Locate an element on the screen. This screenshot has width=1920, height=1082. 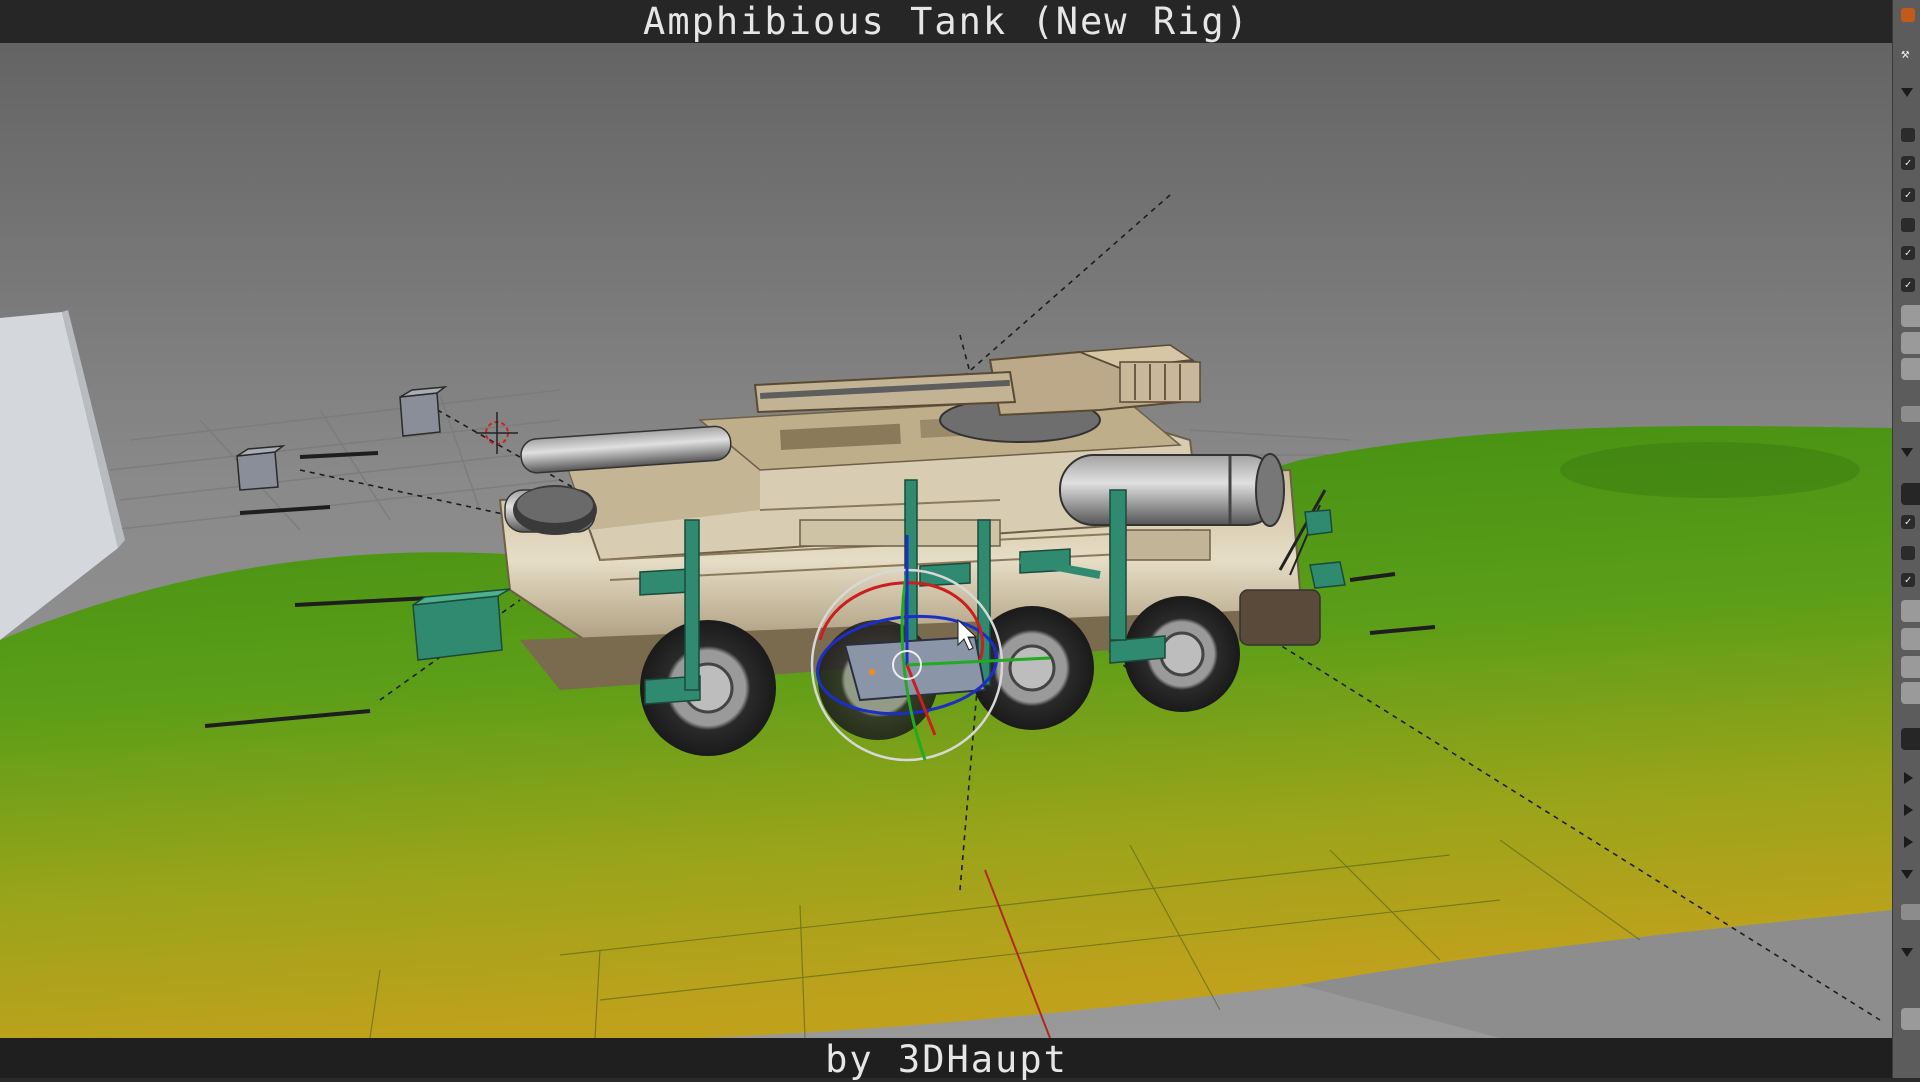
video-title: Amphibious Tank (New Rig) is located at coordinates (946, 21).